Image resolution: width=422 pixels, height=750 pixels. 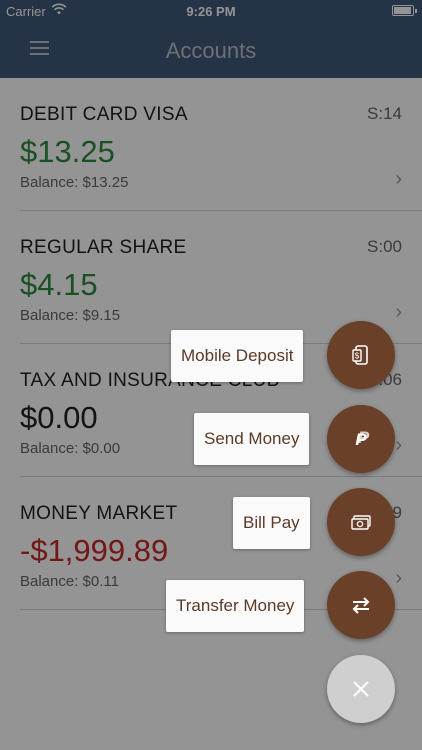 What do you see at coordinates (235, 606) in the screenshot?
I see `transfer-money-label: Transfer Money` at bounding box center [235, 606].